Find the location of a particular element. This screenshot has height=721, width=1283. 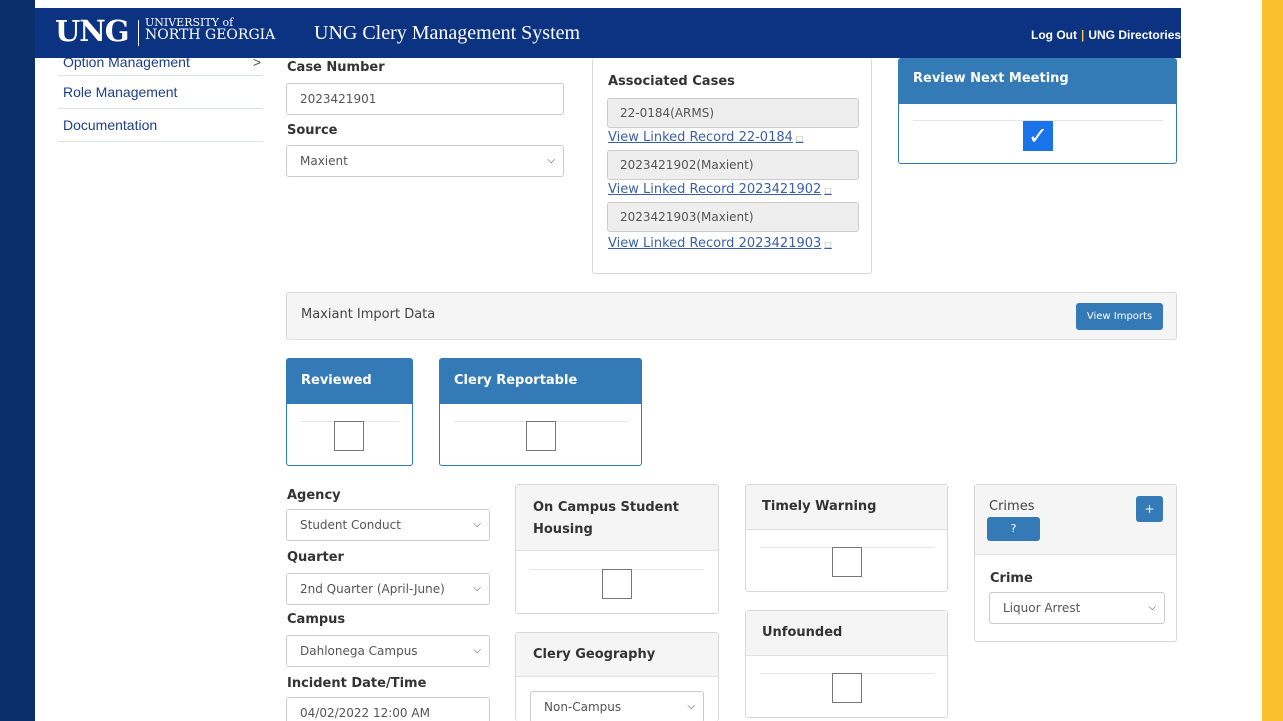

campus-label: Campus is located at coordinates (316, 619).